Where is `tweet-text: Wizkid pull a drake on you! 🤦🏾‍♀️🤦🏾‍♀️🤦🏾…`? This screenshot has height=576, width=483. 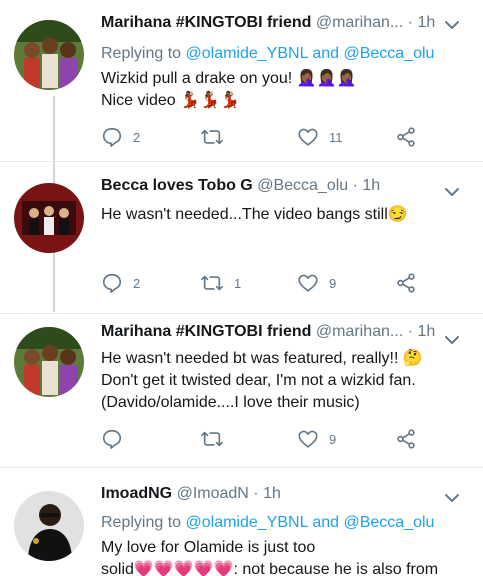 tweet-text: Wizkid pull a drake on you! 🤦🏾‍♀️🤦🏾‍♀️🤦🏾… is located at coordinates (286, 90).